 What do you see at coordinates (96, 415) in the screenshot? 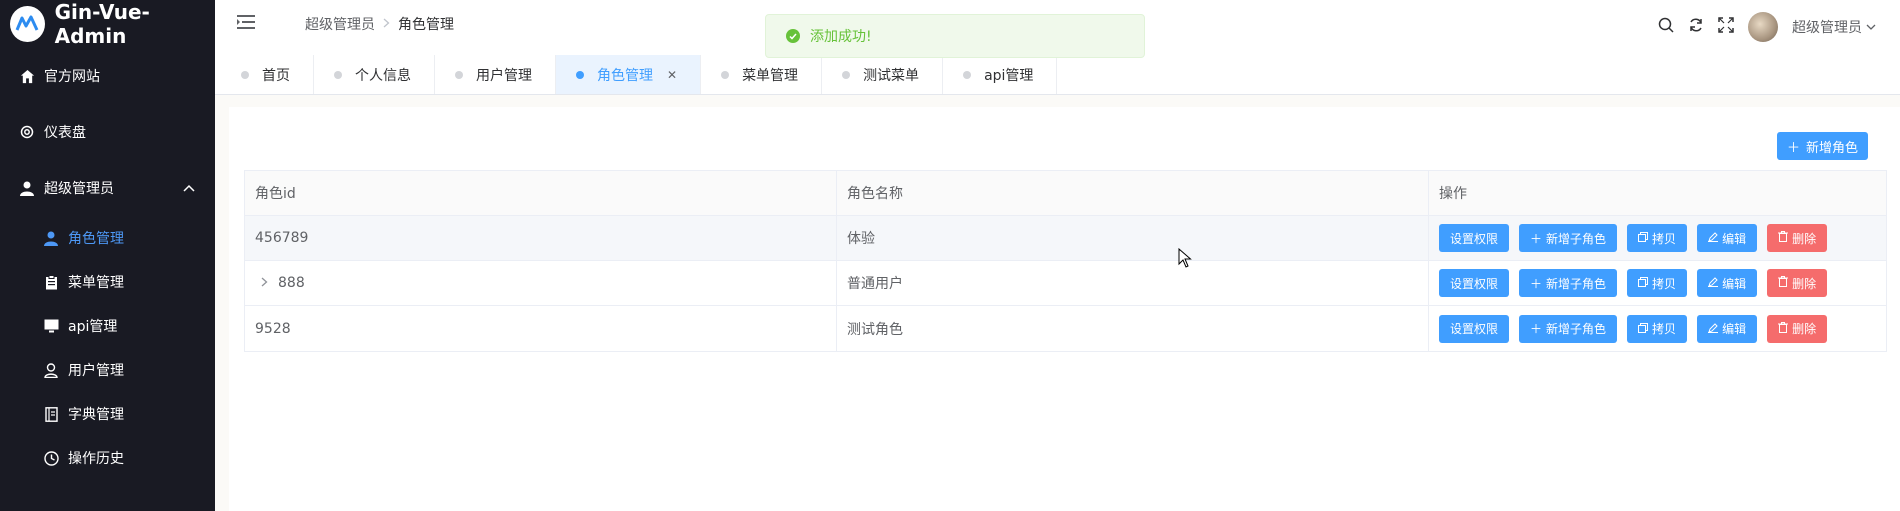
I see `sidebar-item-label: 字典管理` at bounding box center [96, 415].